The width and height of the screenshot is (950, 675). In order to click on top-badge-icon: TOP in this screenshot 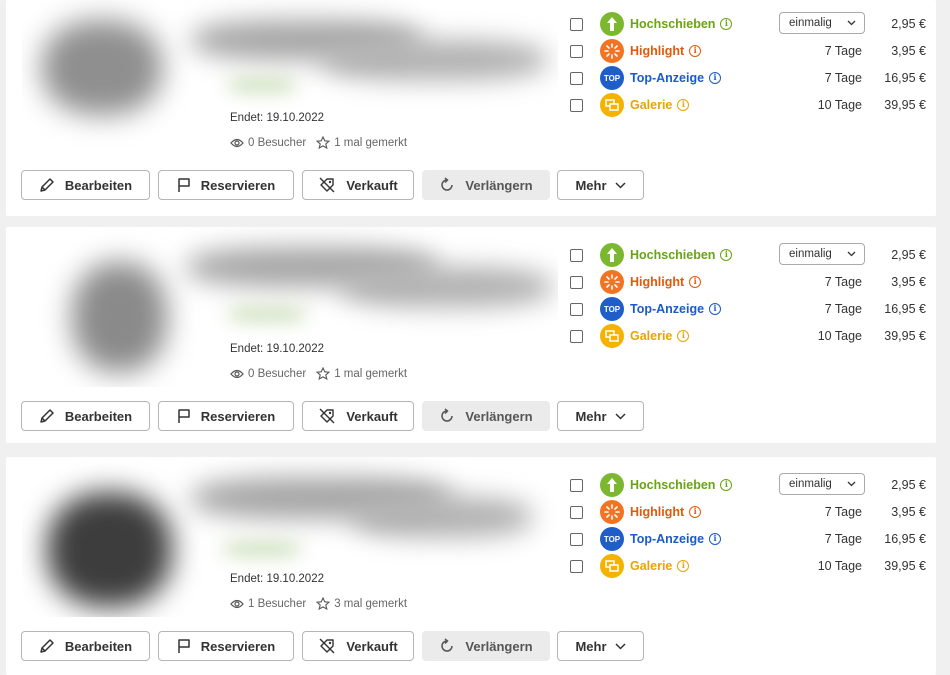, I will do `click(612, 309)`.